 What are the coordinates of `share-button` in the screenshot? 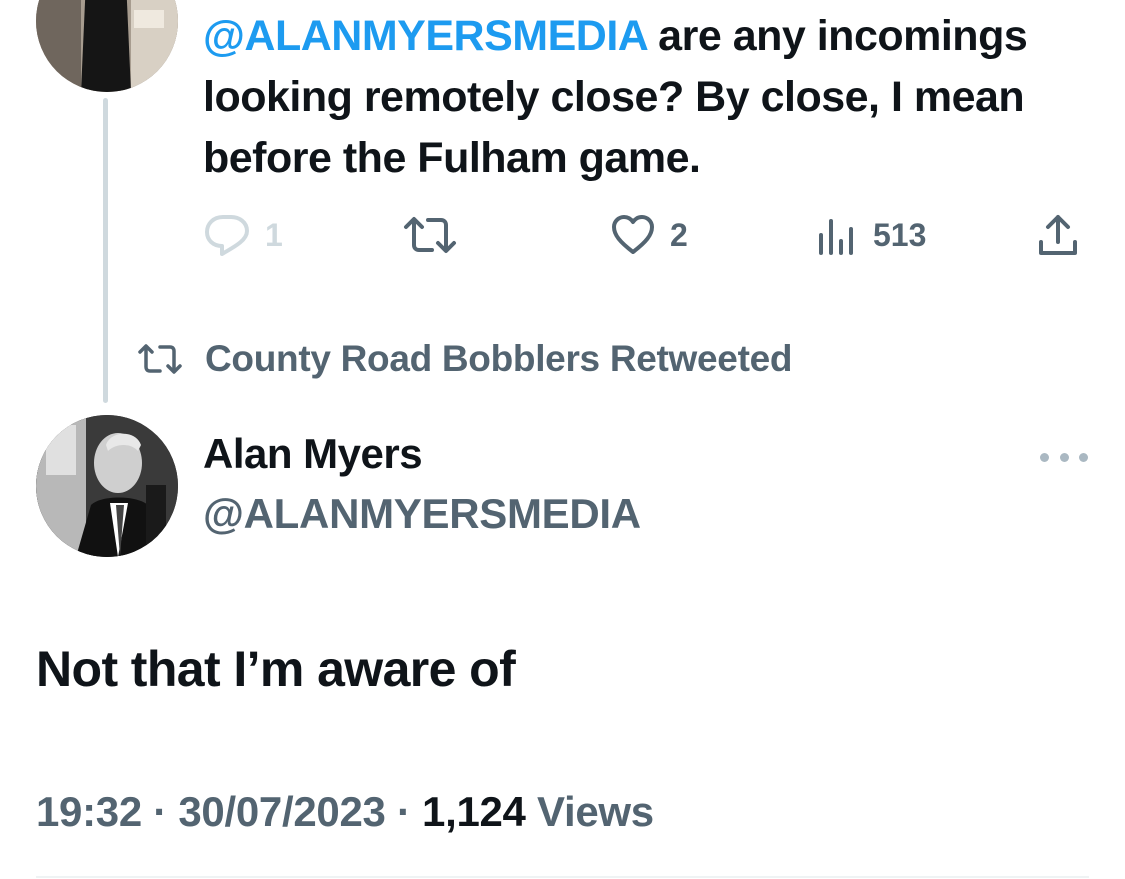 It's located at (1058, 235).